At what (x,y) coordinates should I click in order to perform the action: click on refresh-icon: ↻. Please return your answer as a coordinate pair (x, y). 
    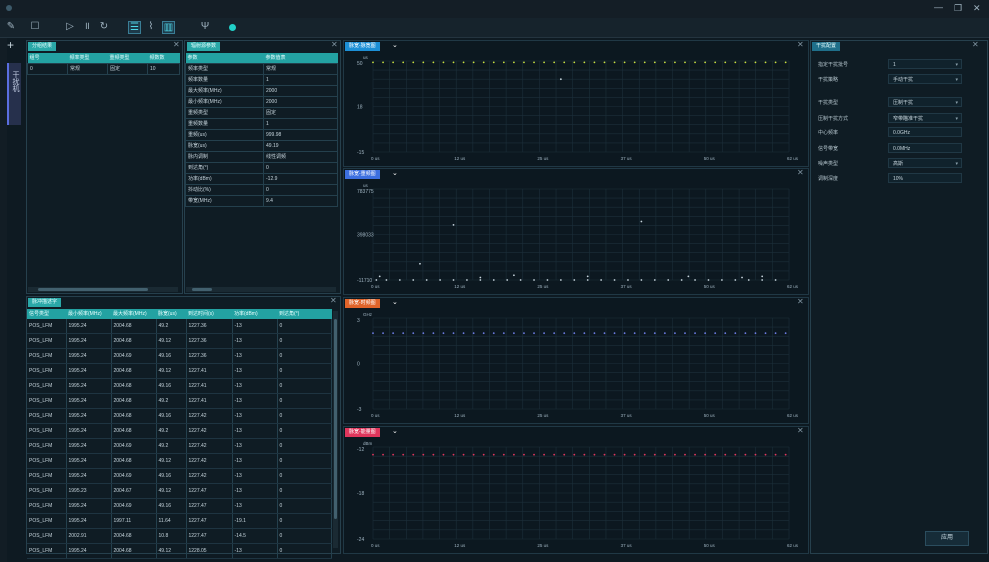
    Looking at the image, I should click on (104, 27).